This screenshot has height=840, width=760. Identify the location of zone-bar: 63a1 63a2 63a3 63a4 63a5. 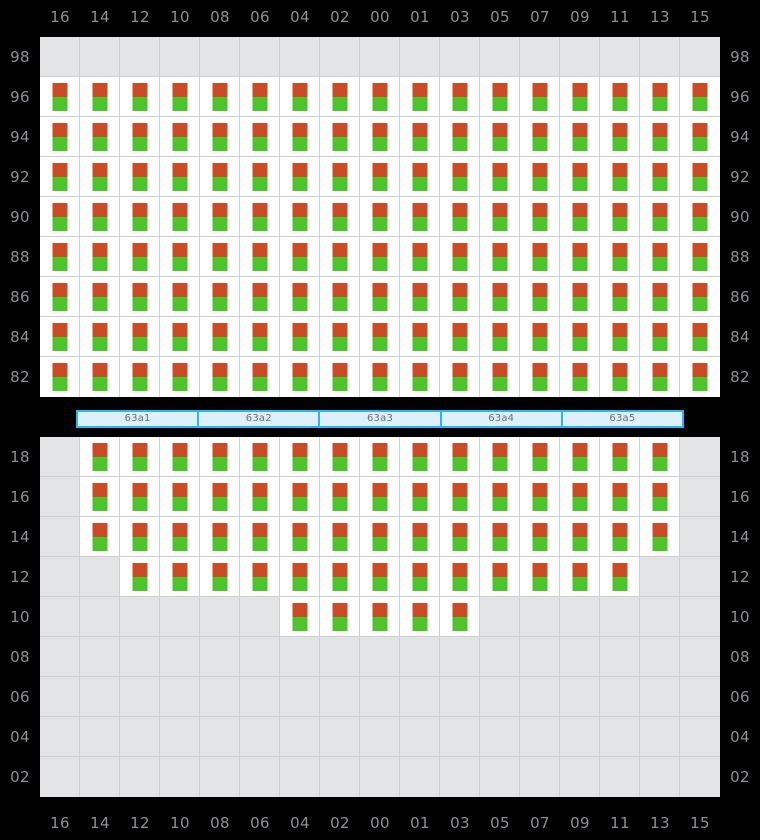
(380, 419).